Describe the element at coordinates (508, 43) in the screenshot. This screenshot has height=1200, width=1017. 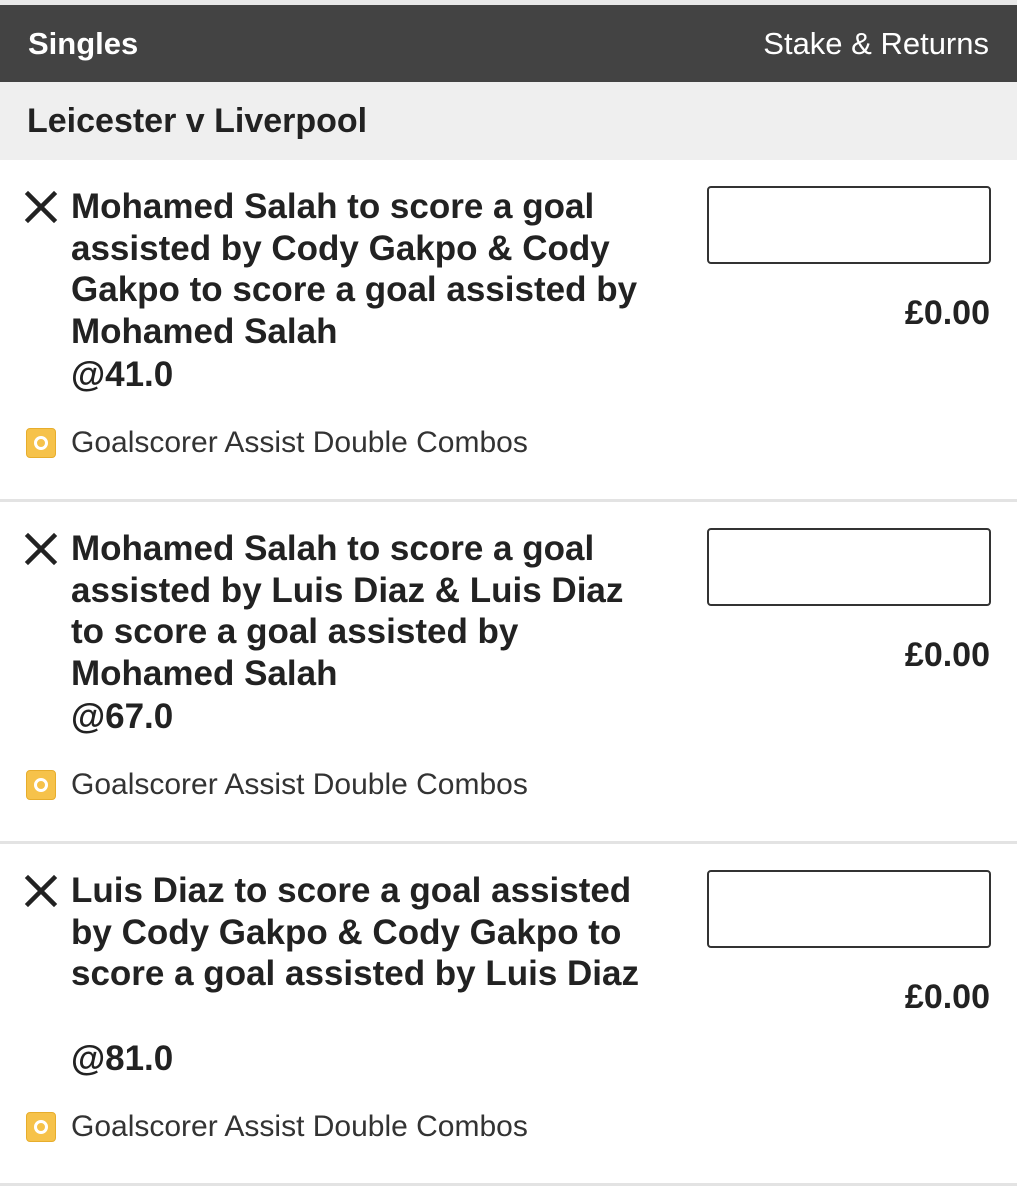
I see `betslip-header: Singles Stake & Returns` at that location.